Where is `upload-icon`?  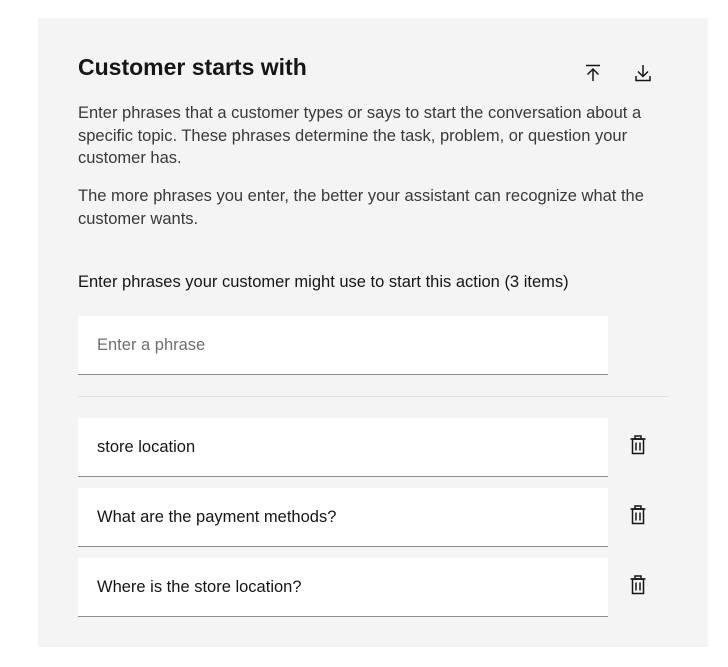 upload-icon is located at coordinates (593, 73).